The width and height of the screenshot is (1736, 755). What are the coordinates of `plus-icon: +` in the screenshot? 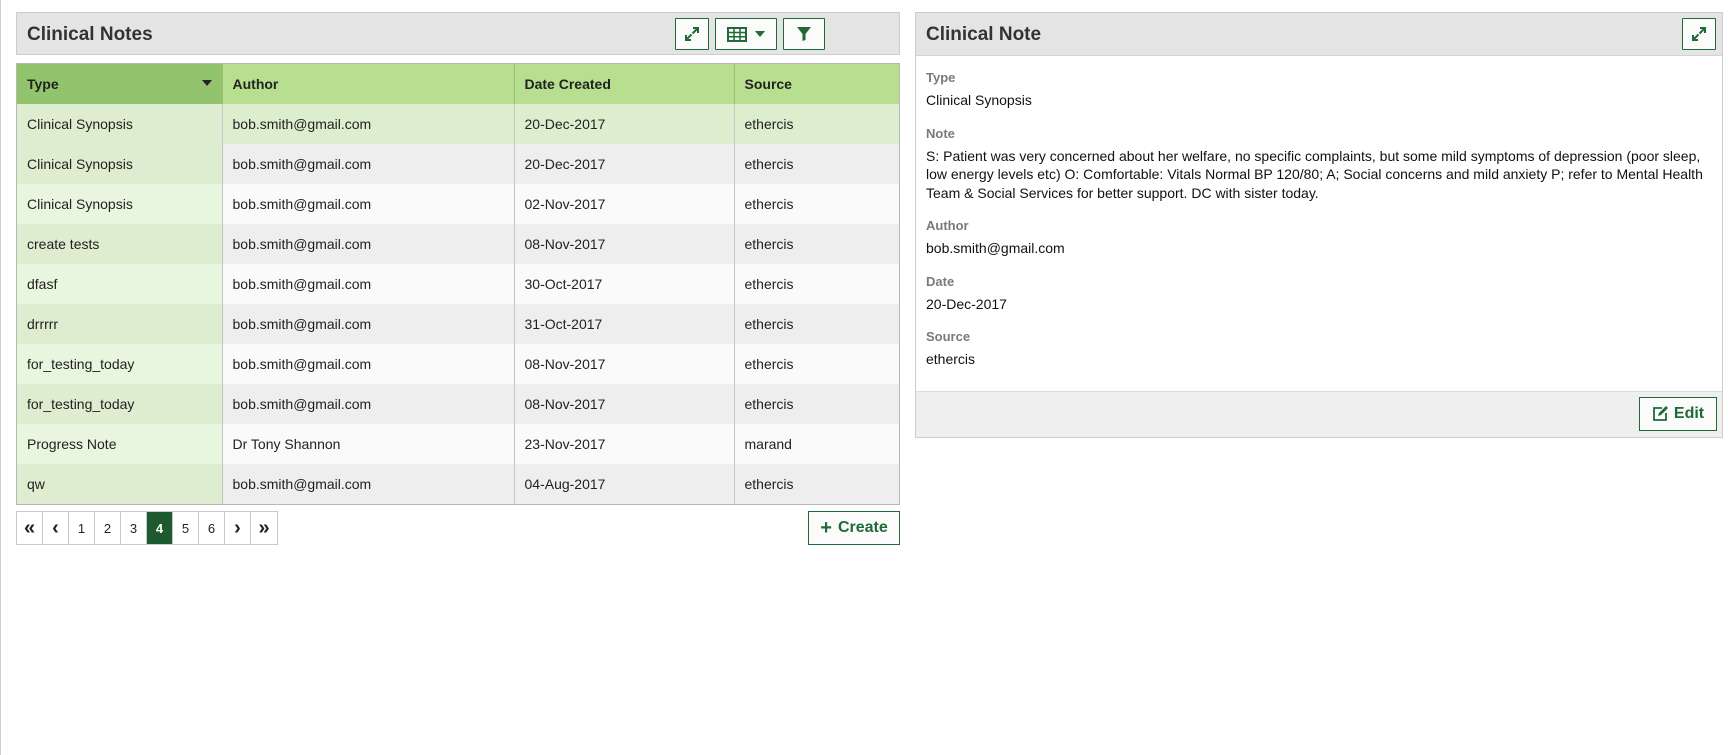 It's located at (826, 528).